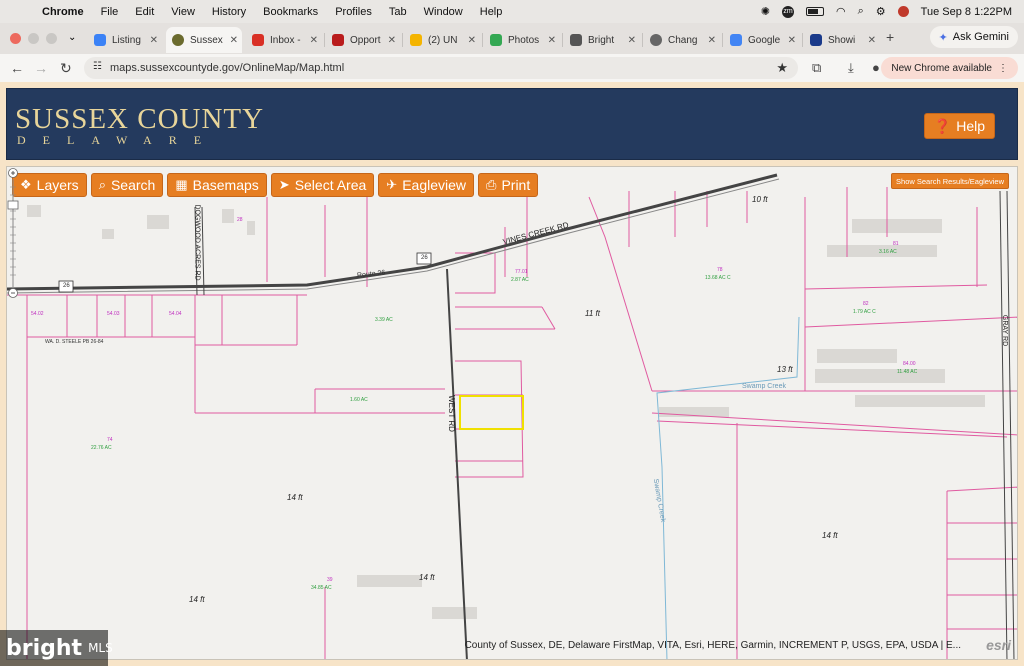 The height and width of the screenshot is (666, 1024). Describe the element at coordinates (41, 68) in the screenshot. I see `forward-arrow-icon: →` at that location.